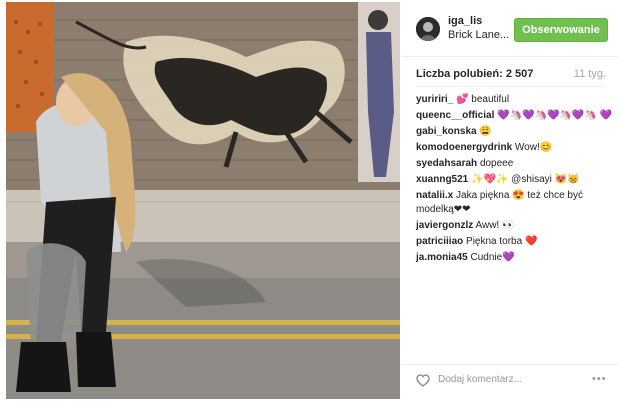 This screenshot has height=401, width=620. What do you see at coordinates (439, 241) in the screenshot?
I see `comment-user: patriciiiao` at bounding box center [439, 241].